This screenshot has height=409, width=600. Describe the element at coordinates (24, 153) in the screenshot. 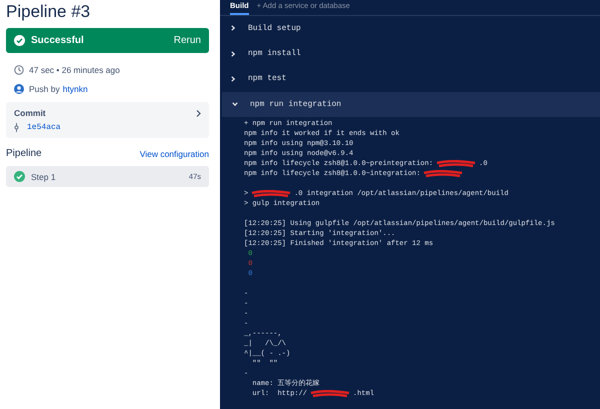

I see `pipeline-heading: Pipeline` at that location.